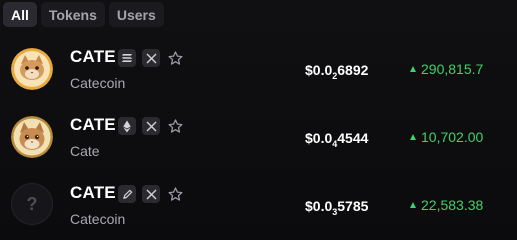  Describe the element at coordinates (32, 204) in the screenshot. I see `unknown-avatar-icon: ?` at that location.